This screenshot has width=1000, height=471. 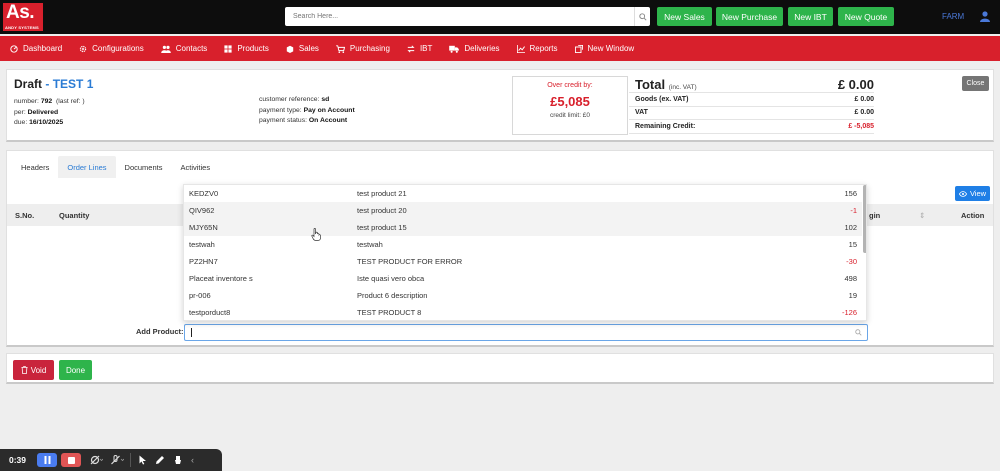 What do you see at coordinates (340, 48) in the screenshot?
I see `cart-icon` at bounding box center [340, 48].